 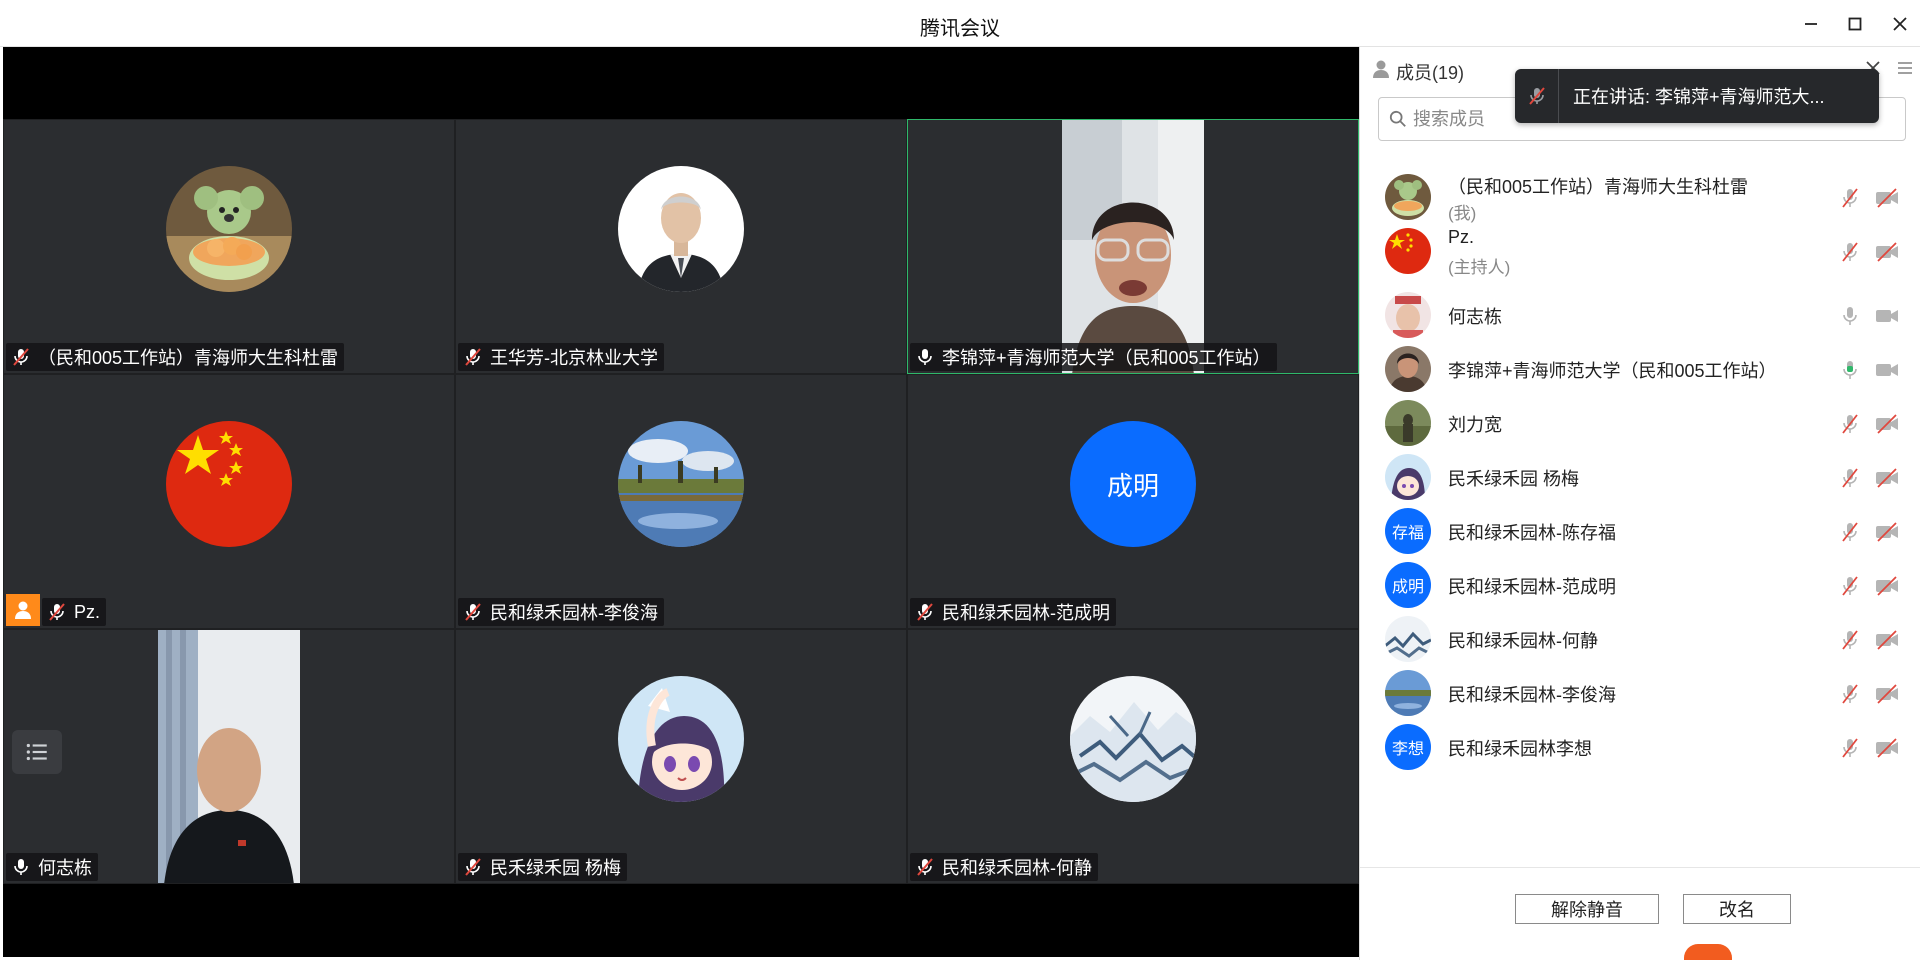 What do you see at coordinates (1532, 695) in the screenshot?
I see `member-name: 民和绿禾园林-李俊海` at bounding box center [1532, 695].